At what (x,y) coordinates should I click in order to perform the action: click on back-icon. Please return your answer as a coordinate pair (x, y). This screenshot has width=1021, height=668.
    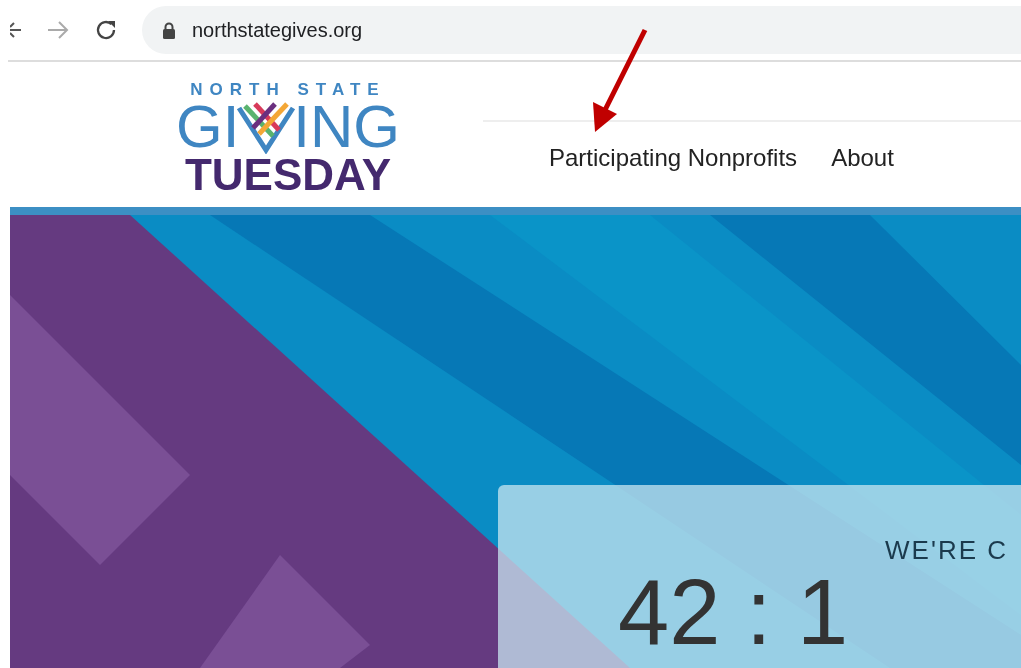
    Looking at the image, I should click on (16, 30).